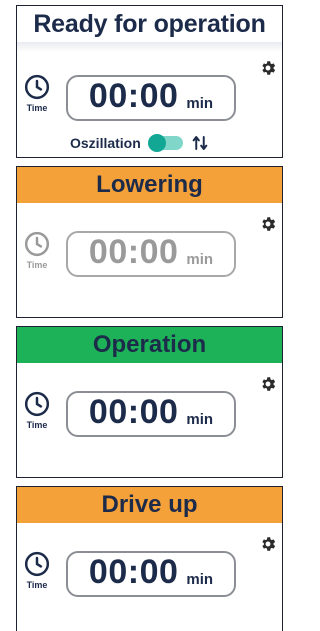 This screenshot has height=631, width=320. What do you see at coordinates (149, 505) in the screenshot?
I see `panel-title: Drive up` at bounding box center [149, 505].